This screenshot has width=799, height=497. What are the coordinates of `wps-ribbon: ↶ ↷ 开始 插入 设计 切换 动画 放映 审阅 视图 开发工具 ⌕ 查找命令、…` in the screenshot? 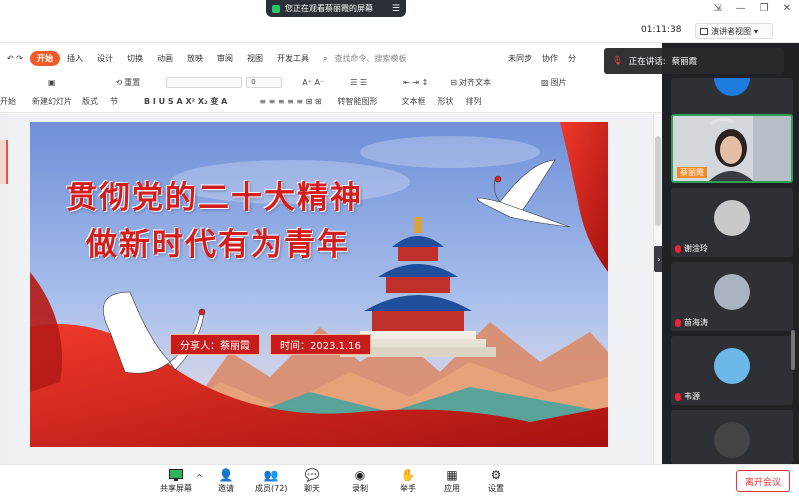 It's located at (331, 78).